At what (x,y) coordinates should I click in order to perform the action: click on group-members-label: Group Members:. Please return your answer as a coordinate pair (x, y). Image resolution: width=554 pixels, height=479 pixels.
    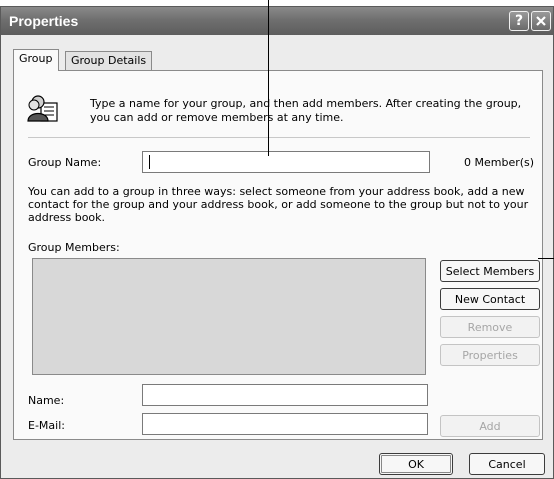
    Looking at the image, I should click on (74, 247).